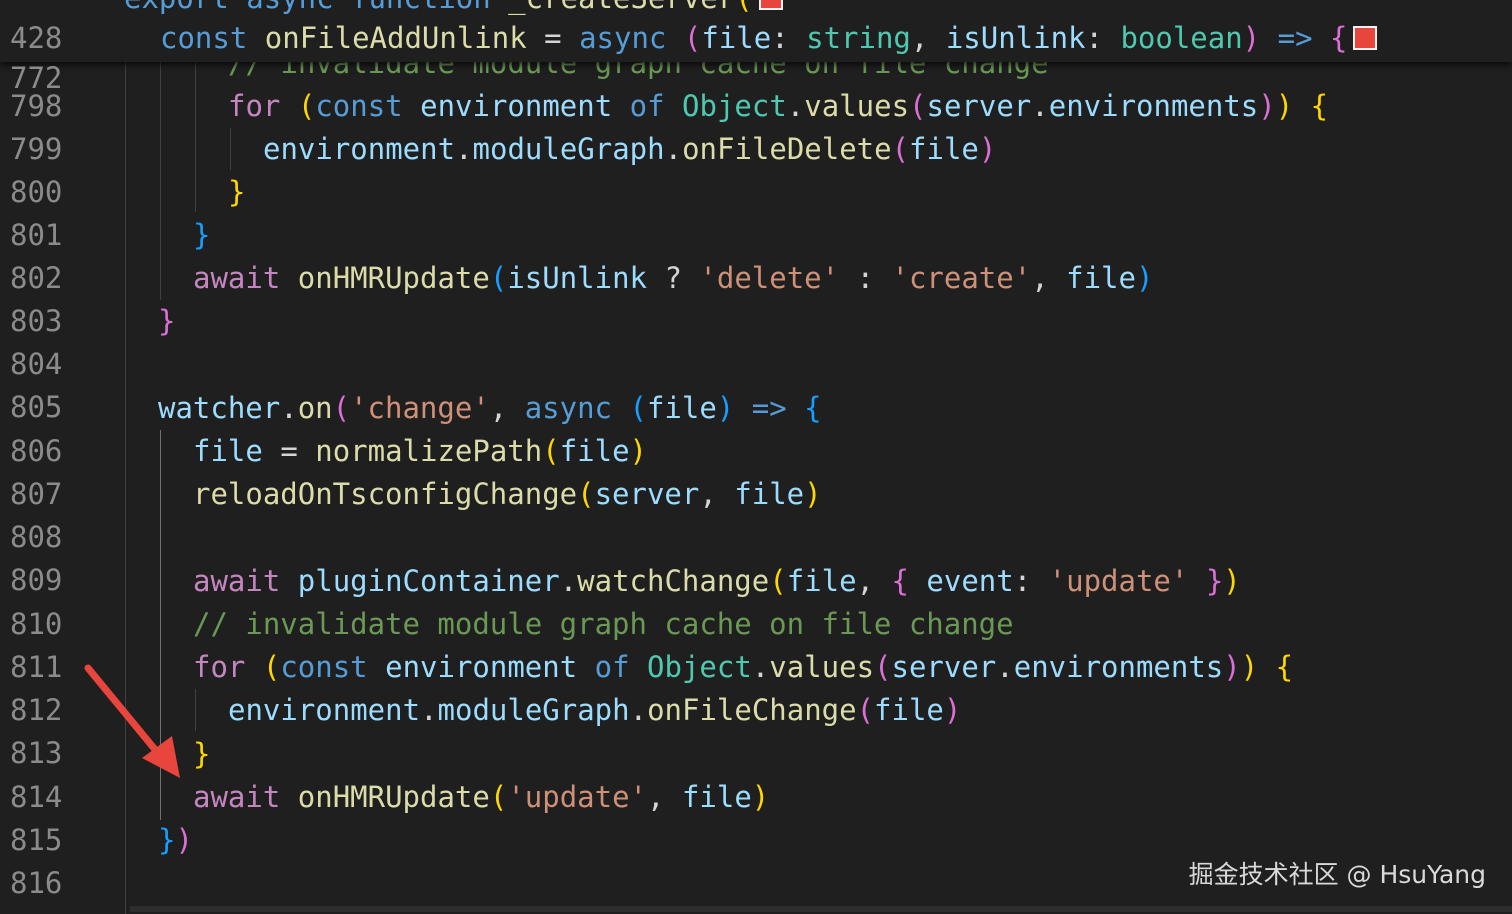 The height and width of the screenshot is (914, 1512). I want to click on code-text: file = normalizePath(file), so click(420, 451).